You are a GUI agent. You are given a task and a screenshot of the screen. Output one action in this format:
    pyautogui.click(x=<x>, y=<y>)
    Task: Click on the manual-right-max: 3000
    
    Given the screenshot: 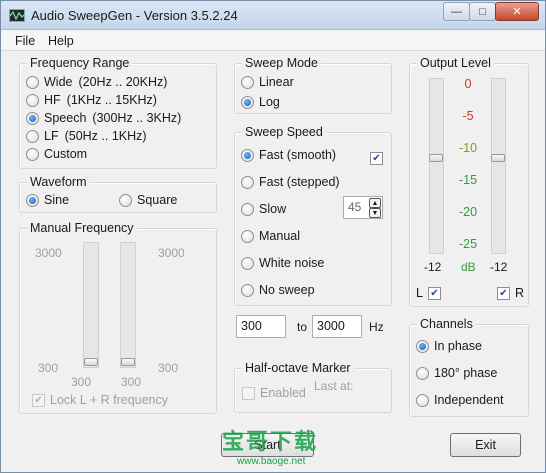 What is the action you would take?
    pyautogui.click(x=171, y=253)
    